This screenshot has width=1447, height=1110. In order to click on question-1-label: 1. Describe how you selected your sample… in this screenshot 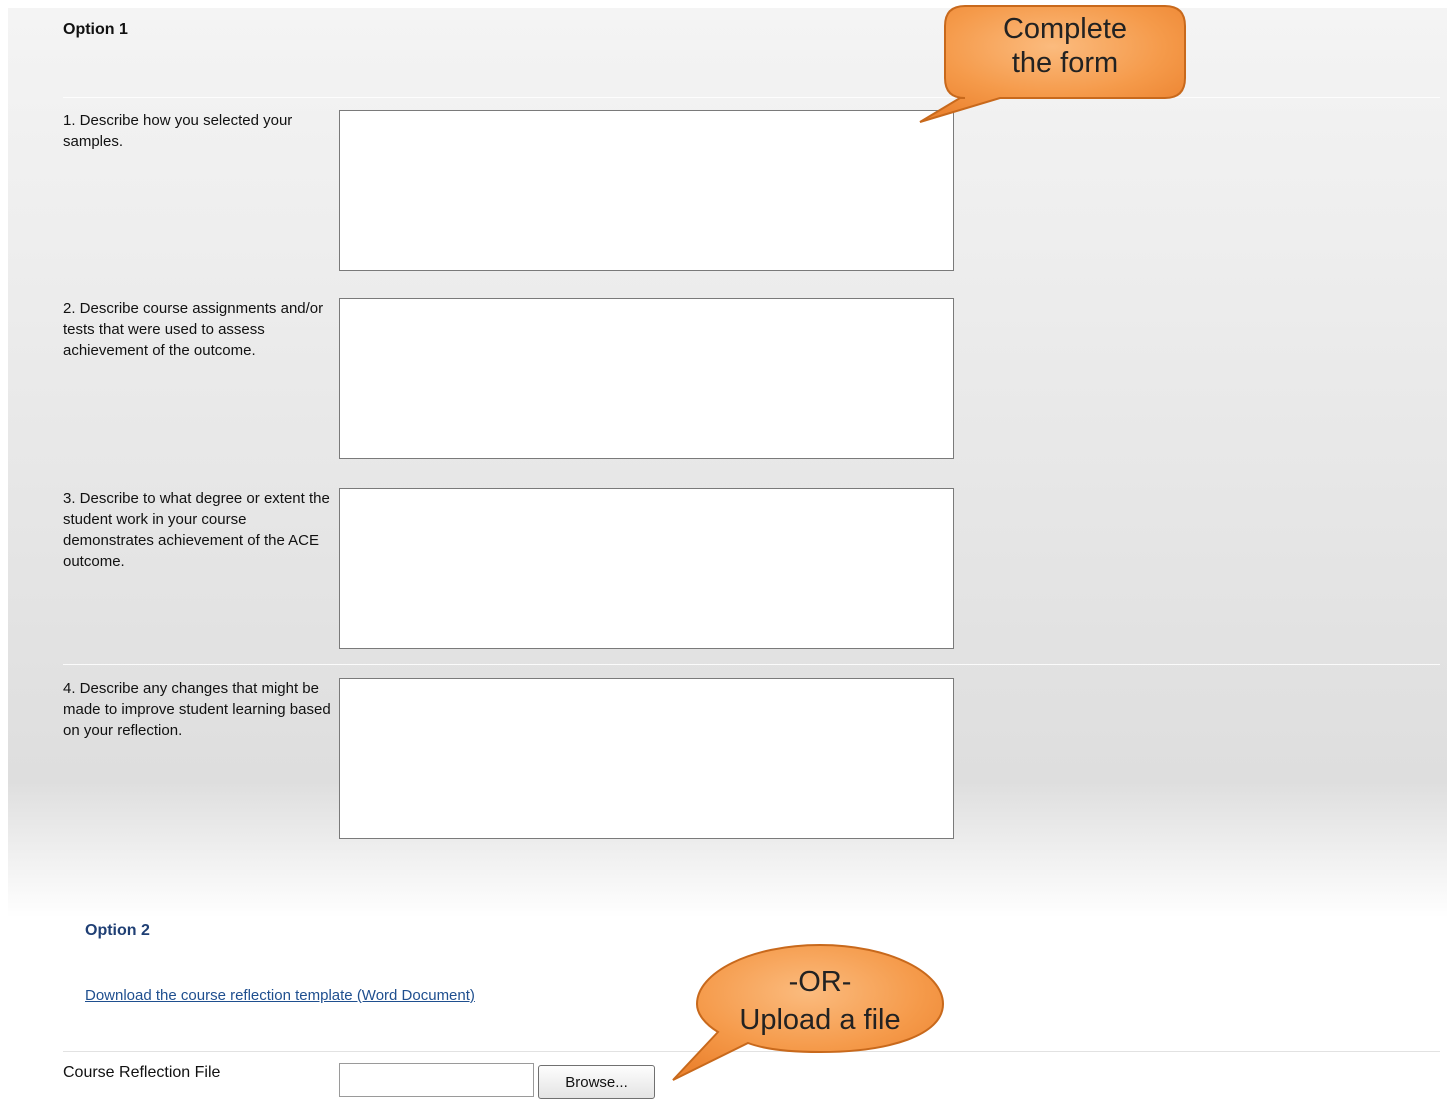, I will do `click(178, 131)`.